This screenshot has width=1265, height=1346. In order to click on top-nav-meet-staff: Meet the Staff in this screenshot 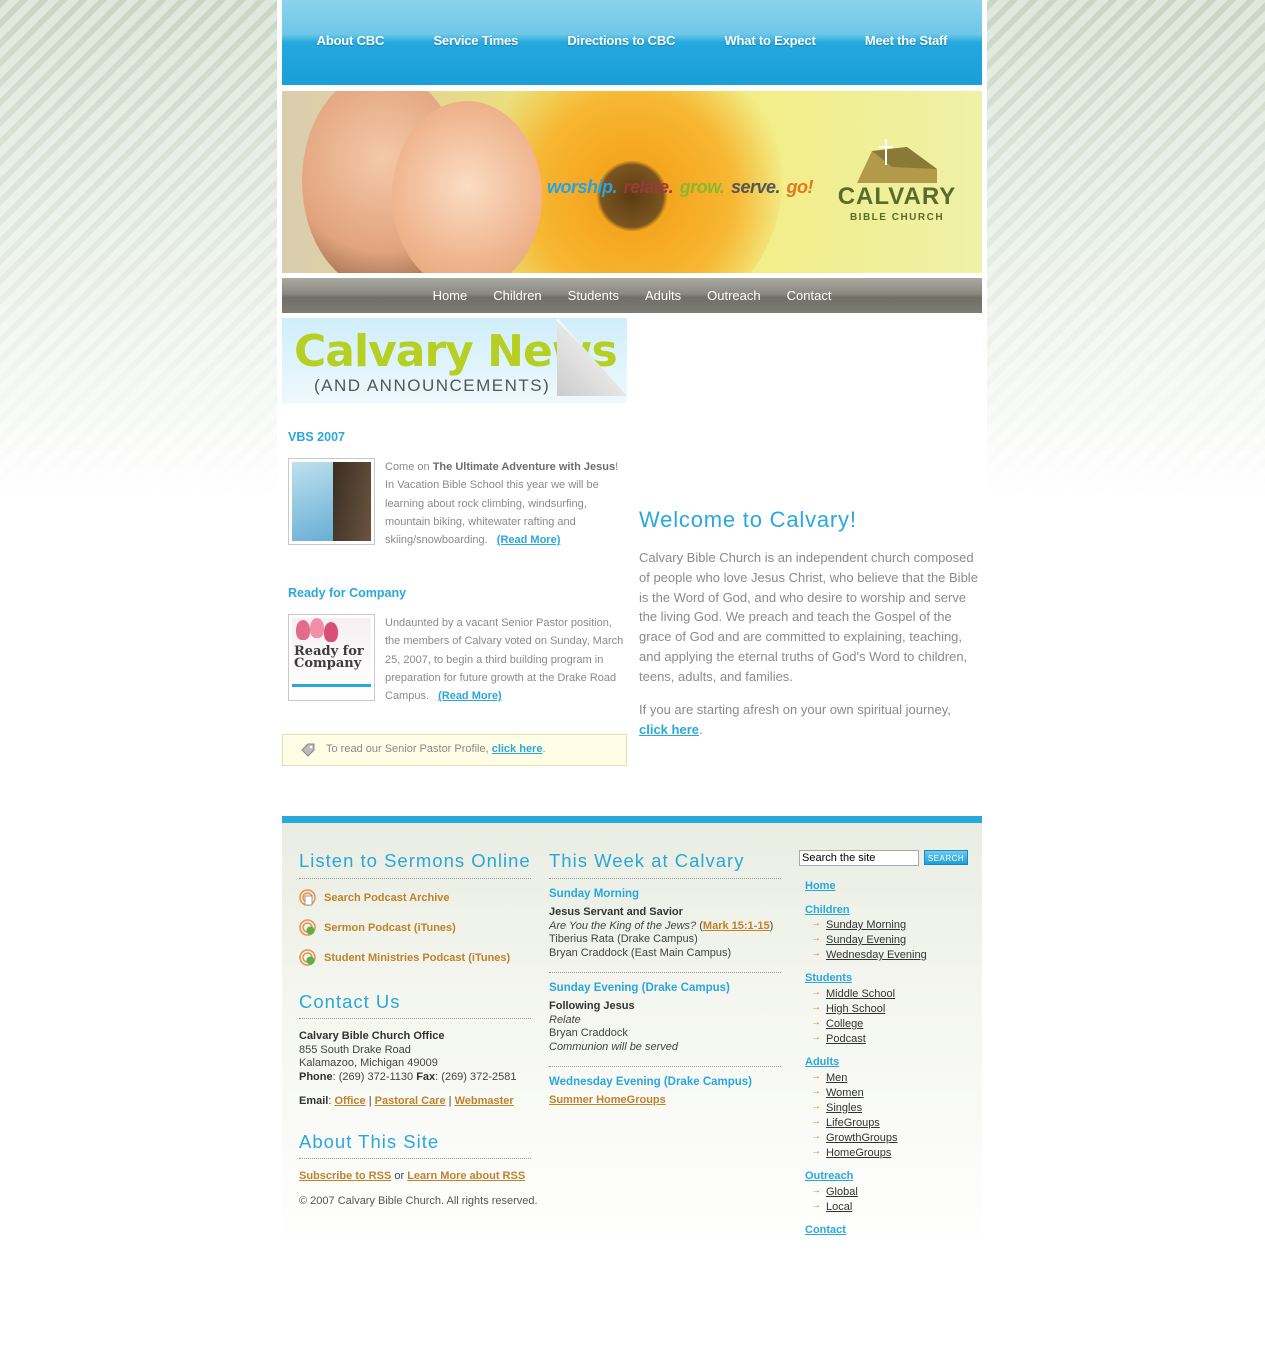, I will do `click(906, 40)`.